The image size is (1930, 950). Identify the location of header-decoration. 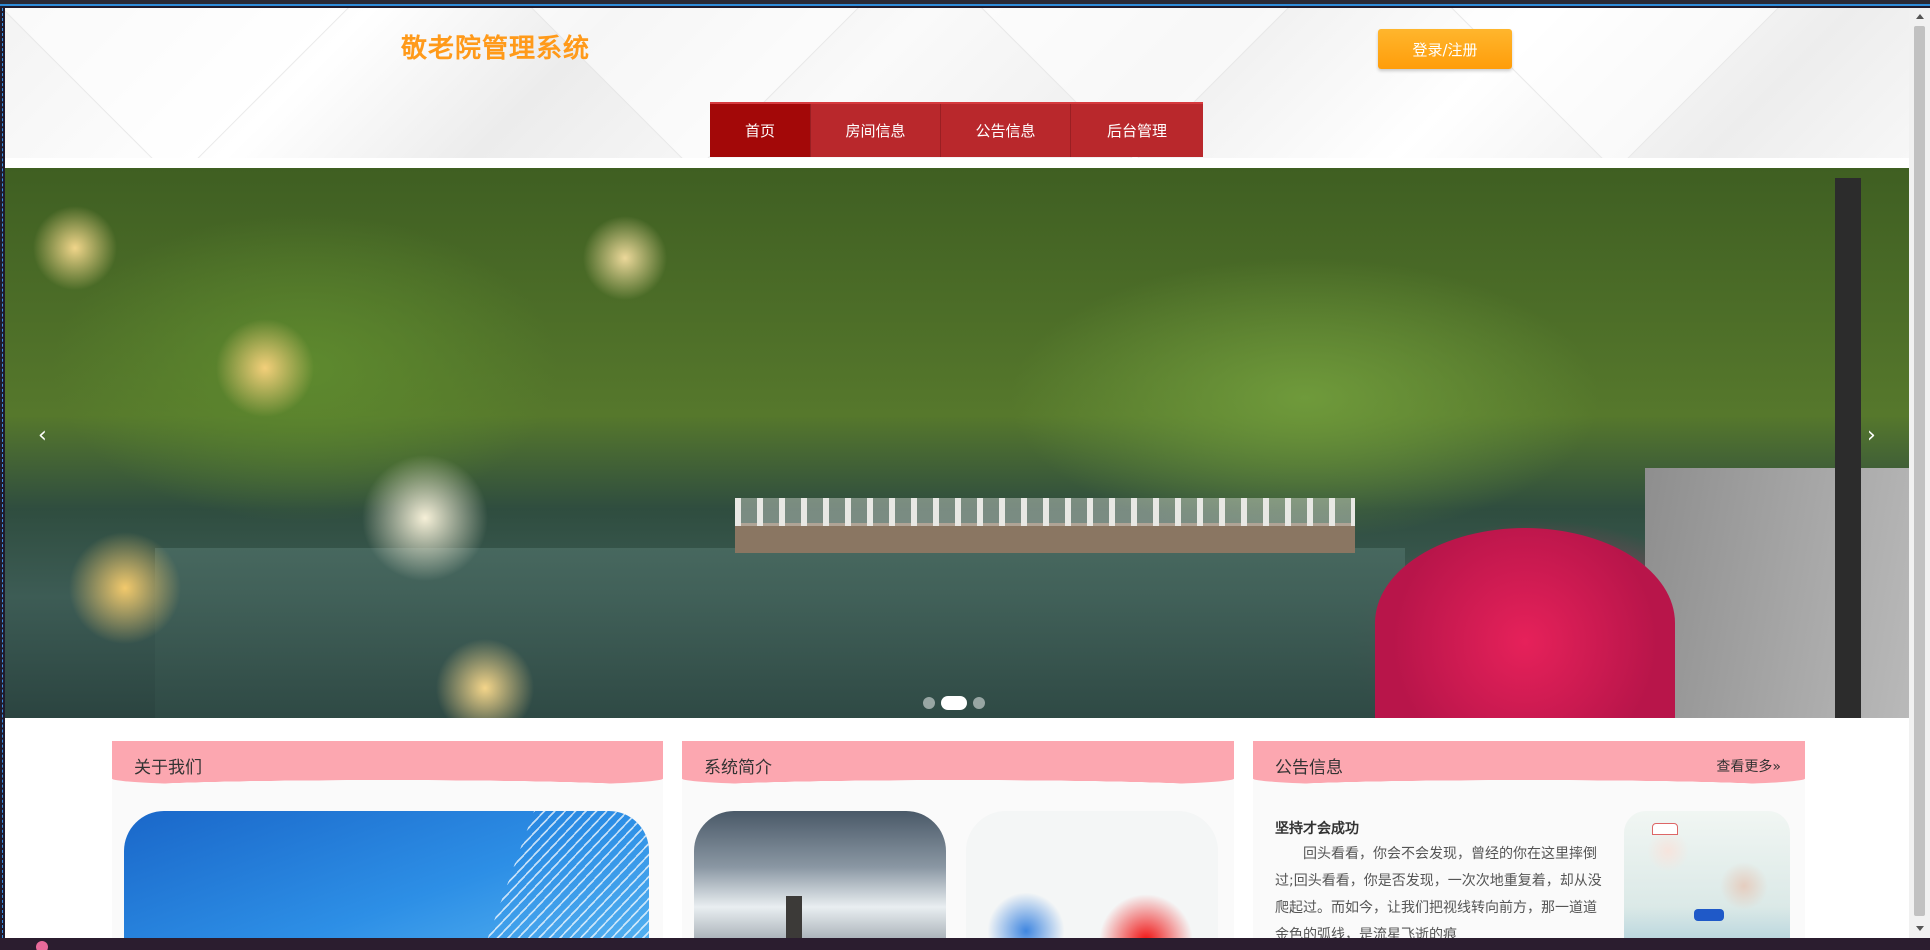
(182, 83).